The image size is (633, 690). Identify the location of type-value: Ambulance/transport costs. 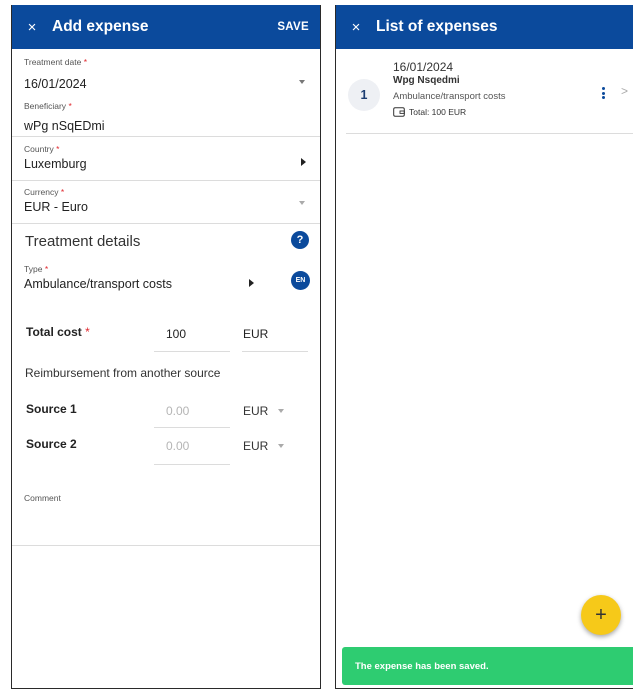
(98, 284).